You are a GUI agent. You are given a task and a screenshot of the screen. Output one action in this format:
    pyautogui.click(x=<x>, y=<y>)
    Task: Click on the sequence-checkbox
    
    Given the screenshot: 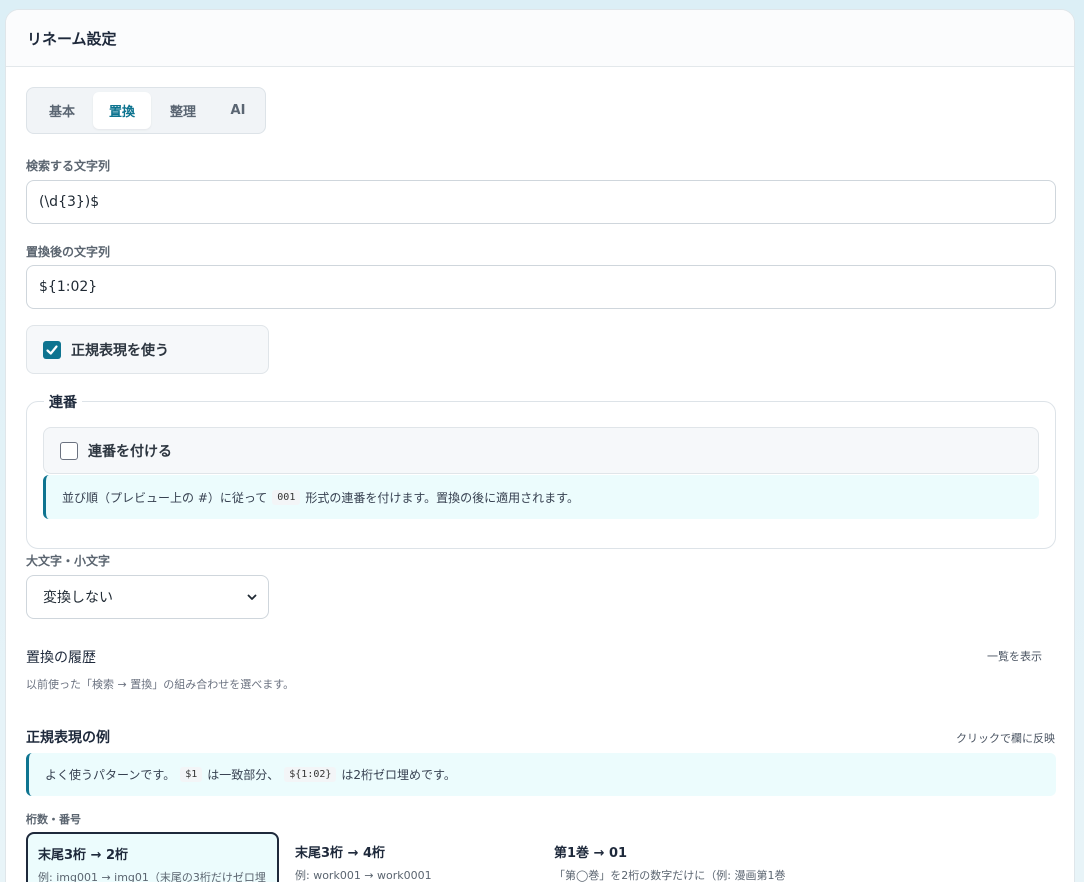 What is the action you would take?
    pyautogui.click(x=69, y=450)
    